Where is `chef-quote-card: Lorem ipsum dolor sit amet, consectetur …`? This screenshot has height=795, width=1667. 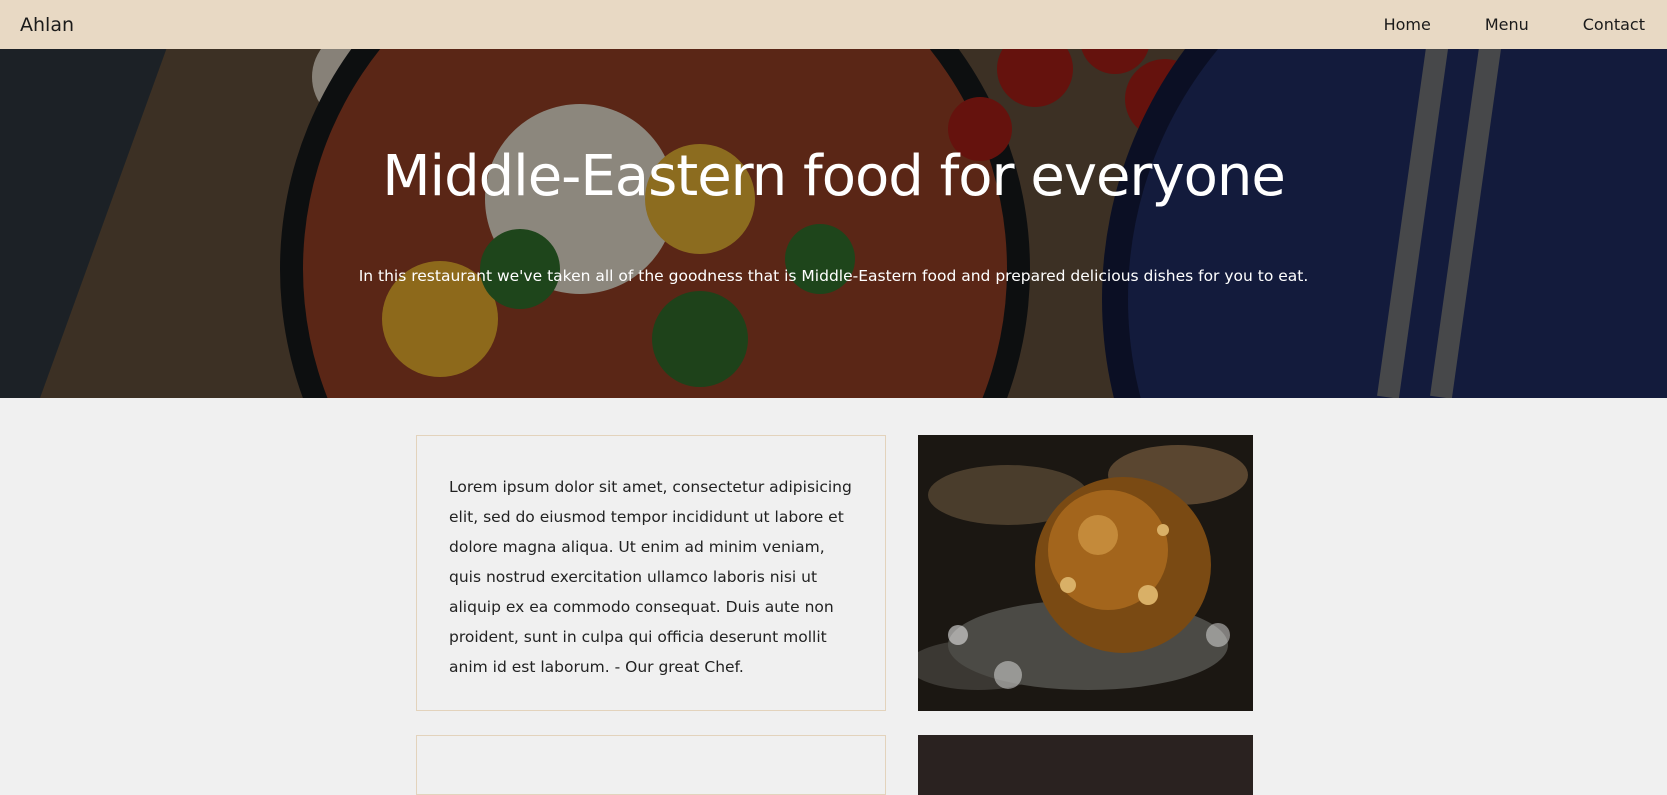
chef-quote-card: Lorem ipsum dolor sit amet, consectetur … is located at coordinates (651, 573).